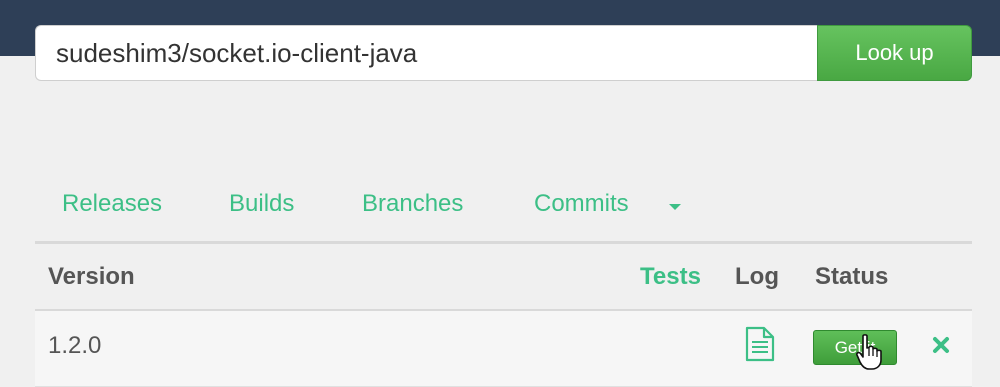  Describe the element at coordinates (869, 352) in the screenshot. I see `hand-pointer-icon` at that location.